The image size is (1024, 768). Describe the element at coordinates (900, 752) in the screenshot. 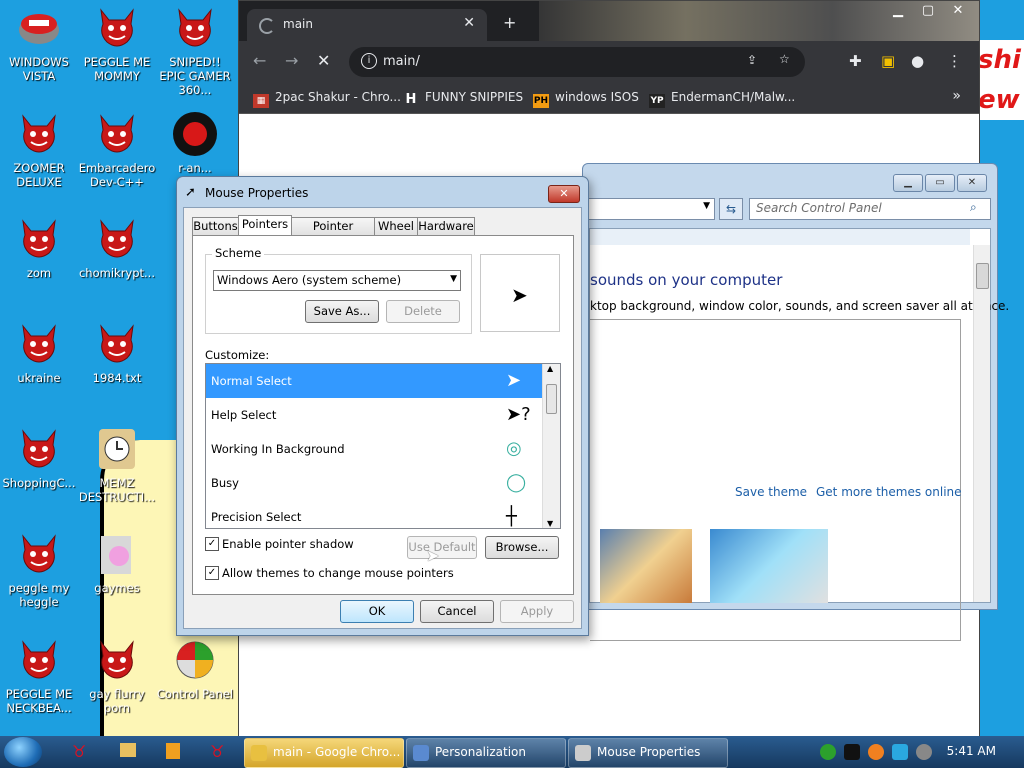

I see `tray-network-icon` at that location.